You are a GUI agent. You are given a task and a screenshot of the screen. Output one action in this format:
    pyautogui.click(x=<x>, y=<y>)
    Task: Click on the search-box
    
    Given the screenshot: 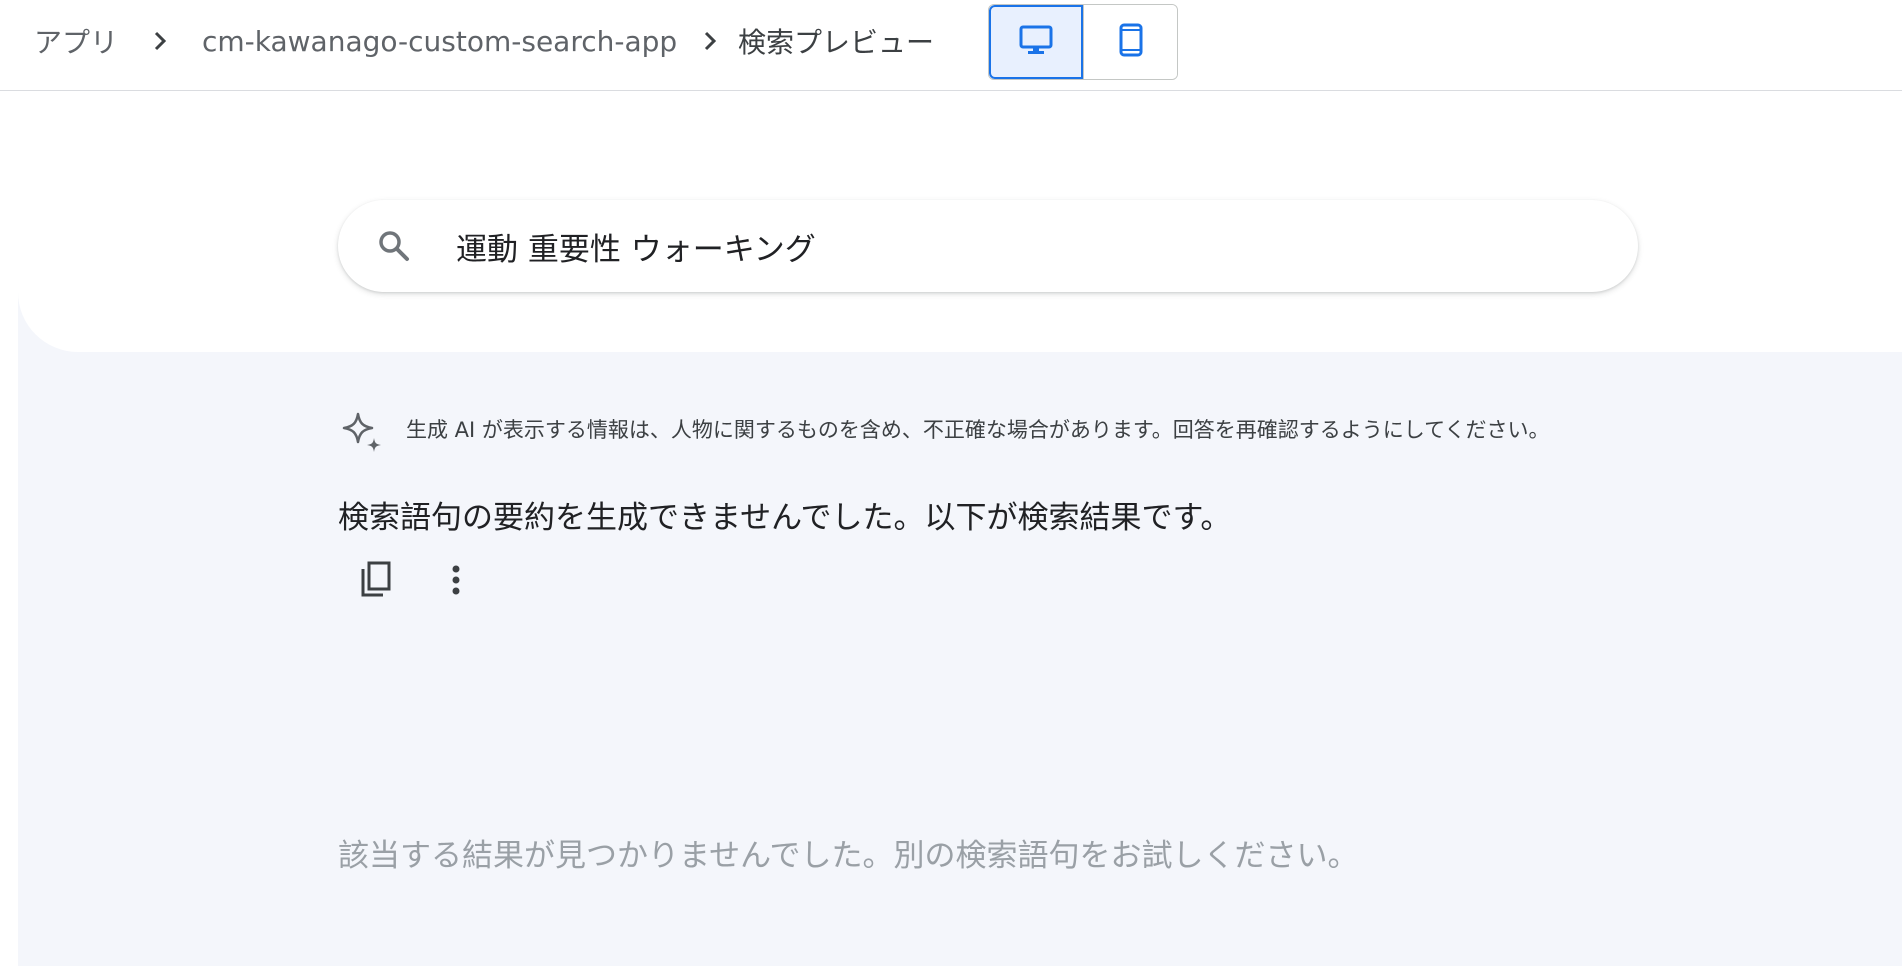 What is the action you would take?
    pyautogui.click(x=988, y=246)
    